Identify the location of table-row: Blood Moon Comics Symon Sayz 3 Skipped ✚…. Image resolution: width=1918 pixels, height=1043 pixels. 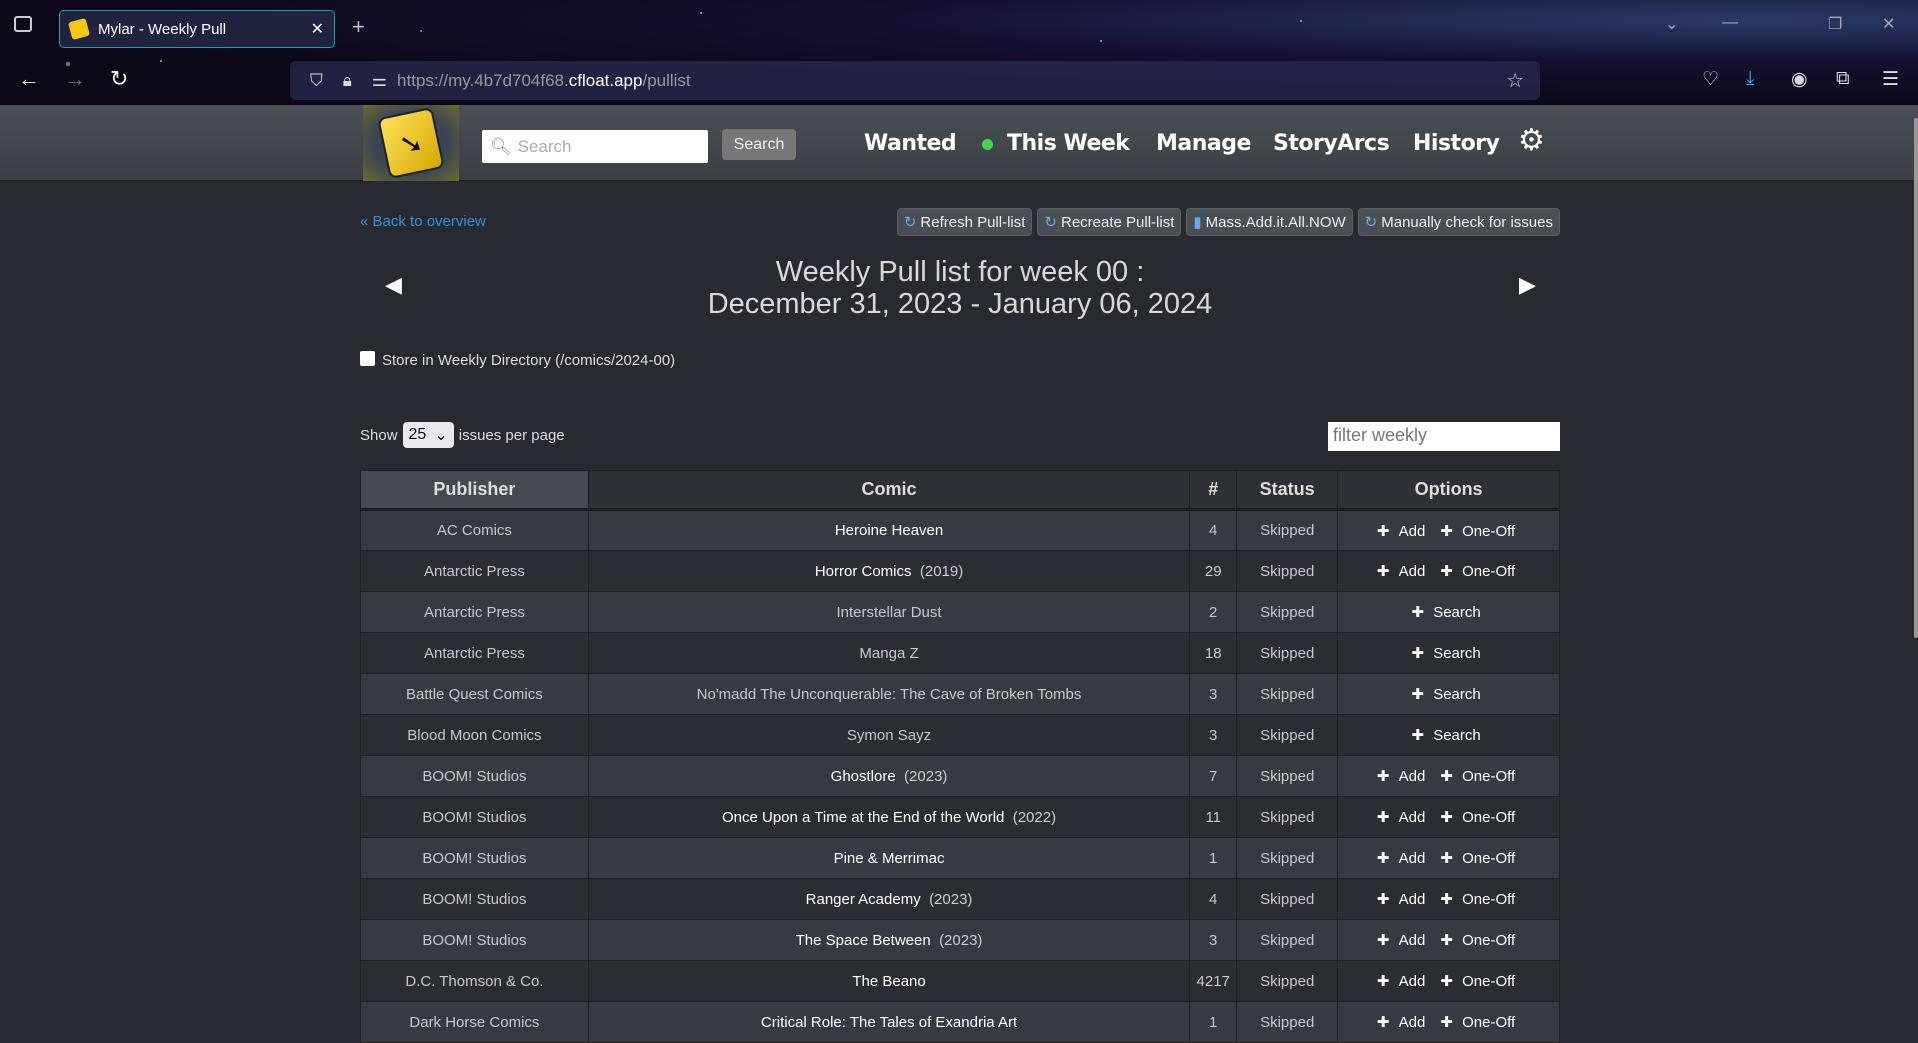
(960, 735).